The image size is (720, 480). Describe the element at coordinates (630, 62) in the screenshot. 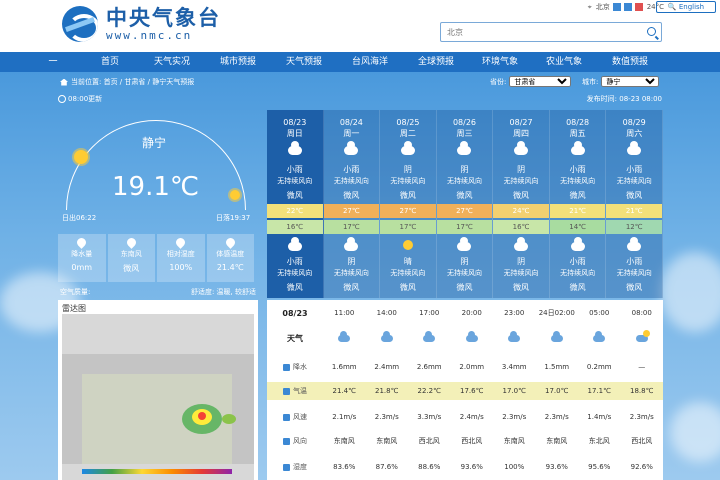

I see `nav-numerical: 数值预报` at that location.